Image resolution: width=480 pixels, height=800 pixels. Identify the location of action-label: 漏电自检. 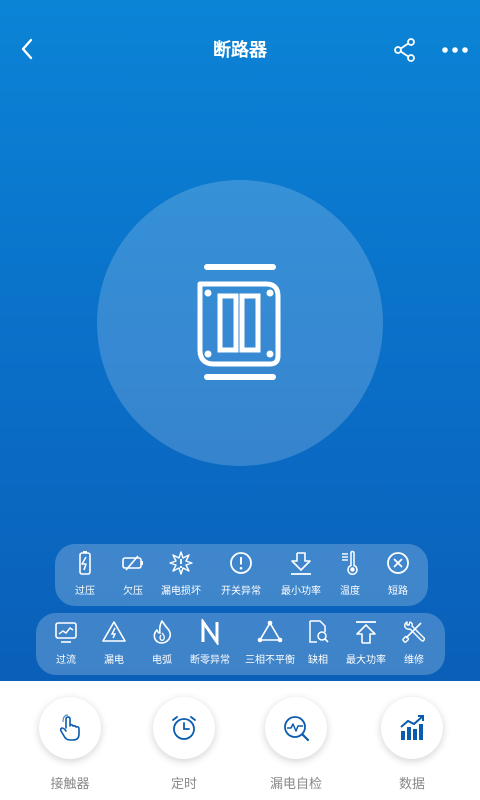
(295, 784).